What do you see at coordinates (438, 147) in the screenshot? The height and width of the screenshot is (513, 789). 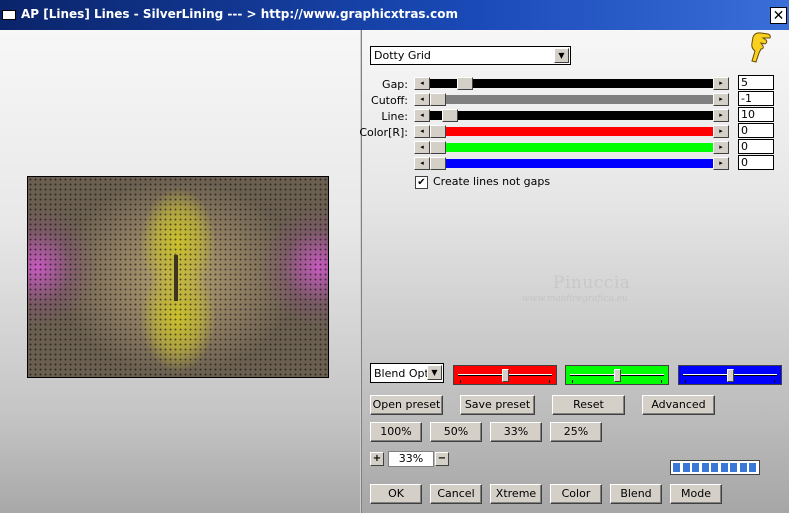 I see `color-g-thumb` at bounding box center [438, 147].